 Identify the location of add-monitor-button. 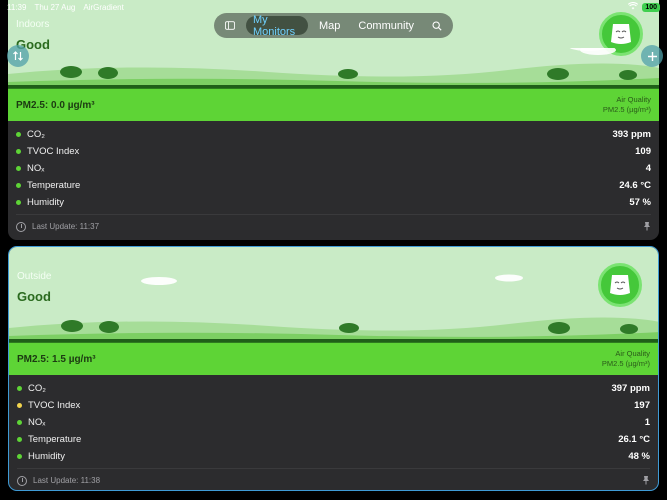
(652, 56).